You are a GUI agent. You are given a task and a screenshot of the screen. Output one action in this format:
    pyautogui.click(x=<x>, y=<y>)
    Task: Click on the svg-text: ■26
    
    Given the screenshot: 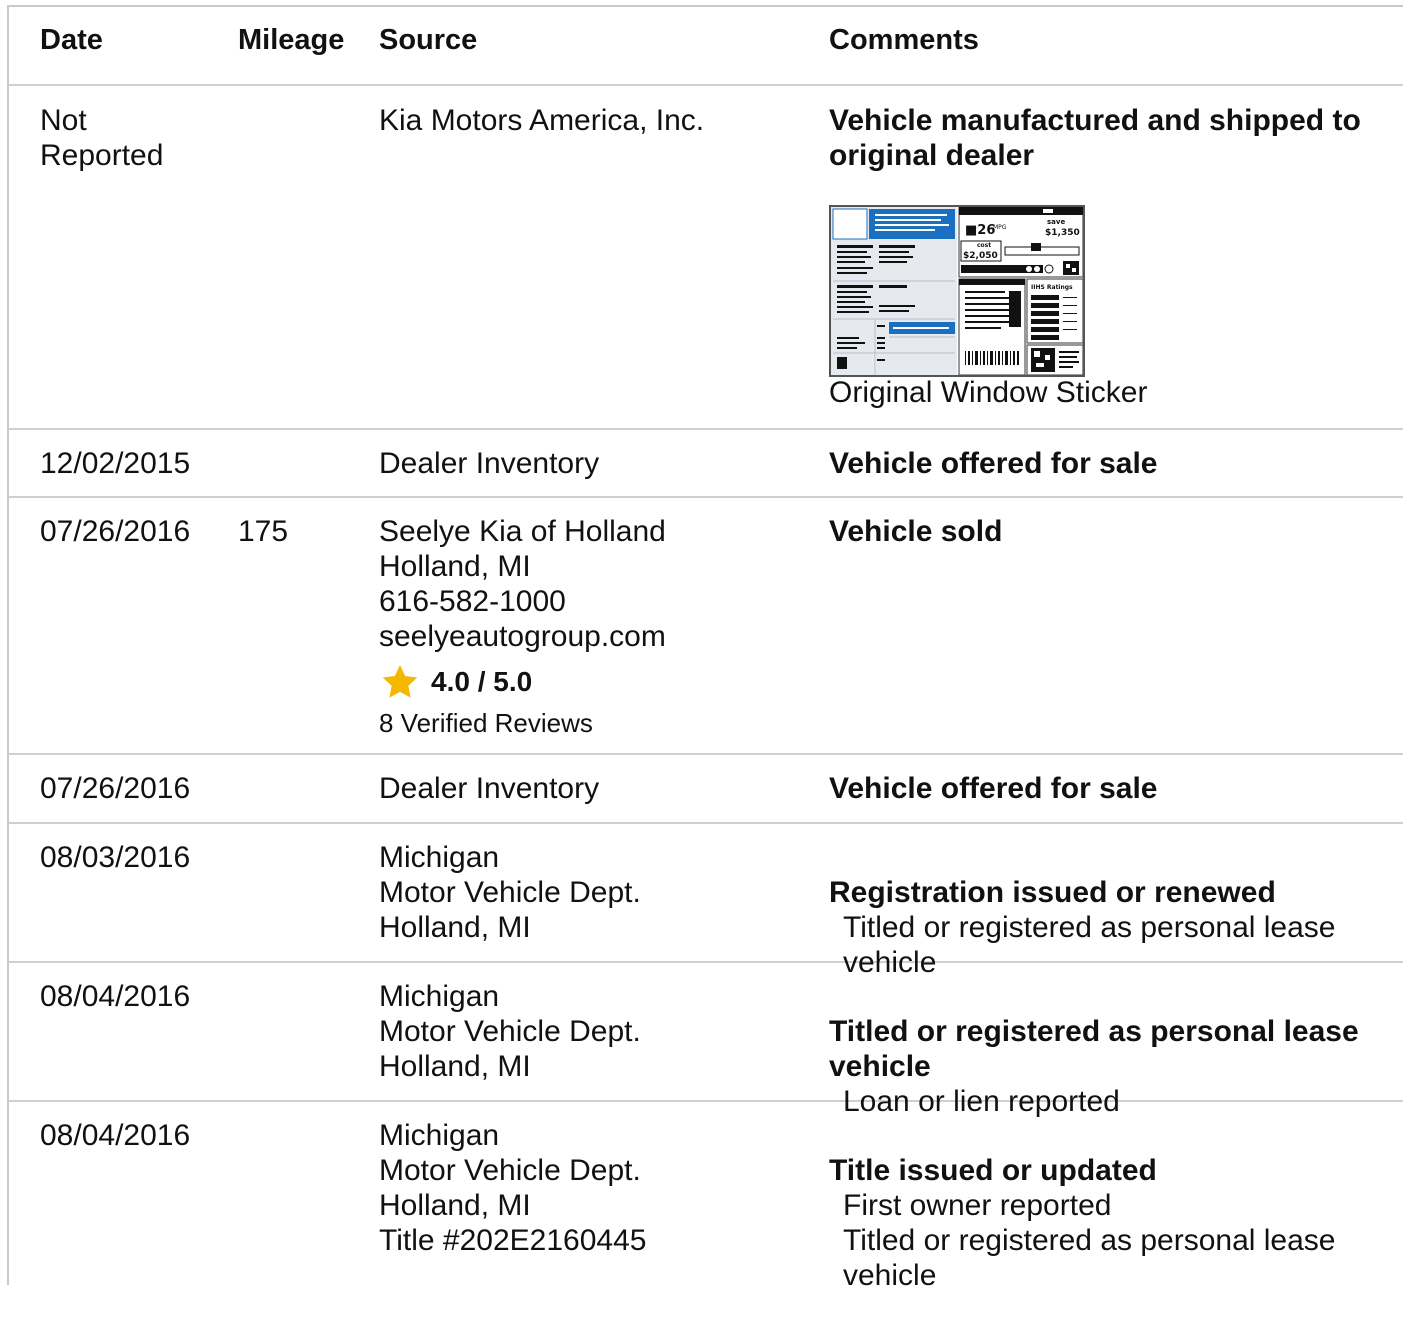 What is the action you would take?
    pyautogui.click(x=980, y=230)
    